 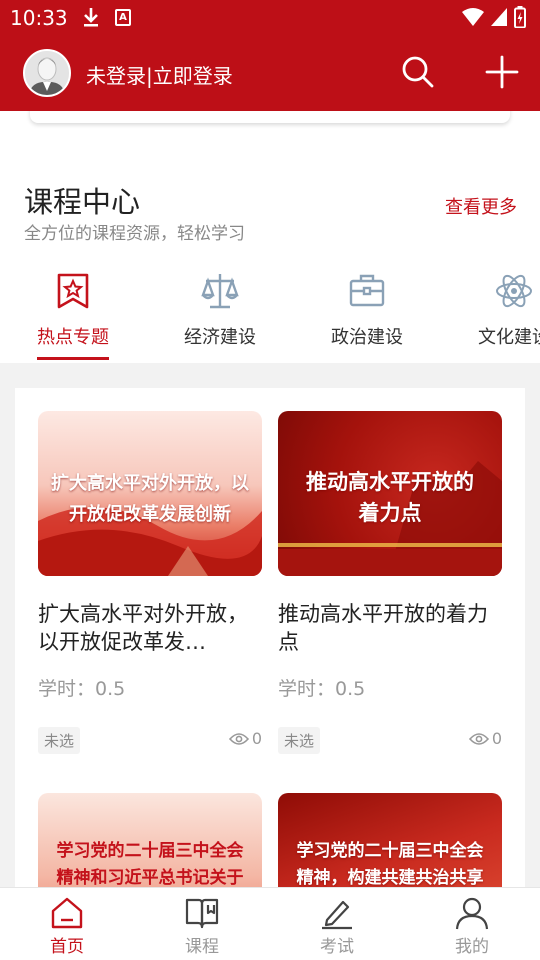 What do you see at coordinates (492, 310) in the screenshot?
I see `tab-cultural: 文化建设` at bounding box center [492, 310].